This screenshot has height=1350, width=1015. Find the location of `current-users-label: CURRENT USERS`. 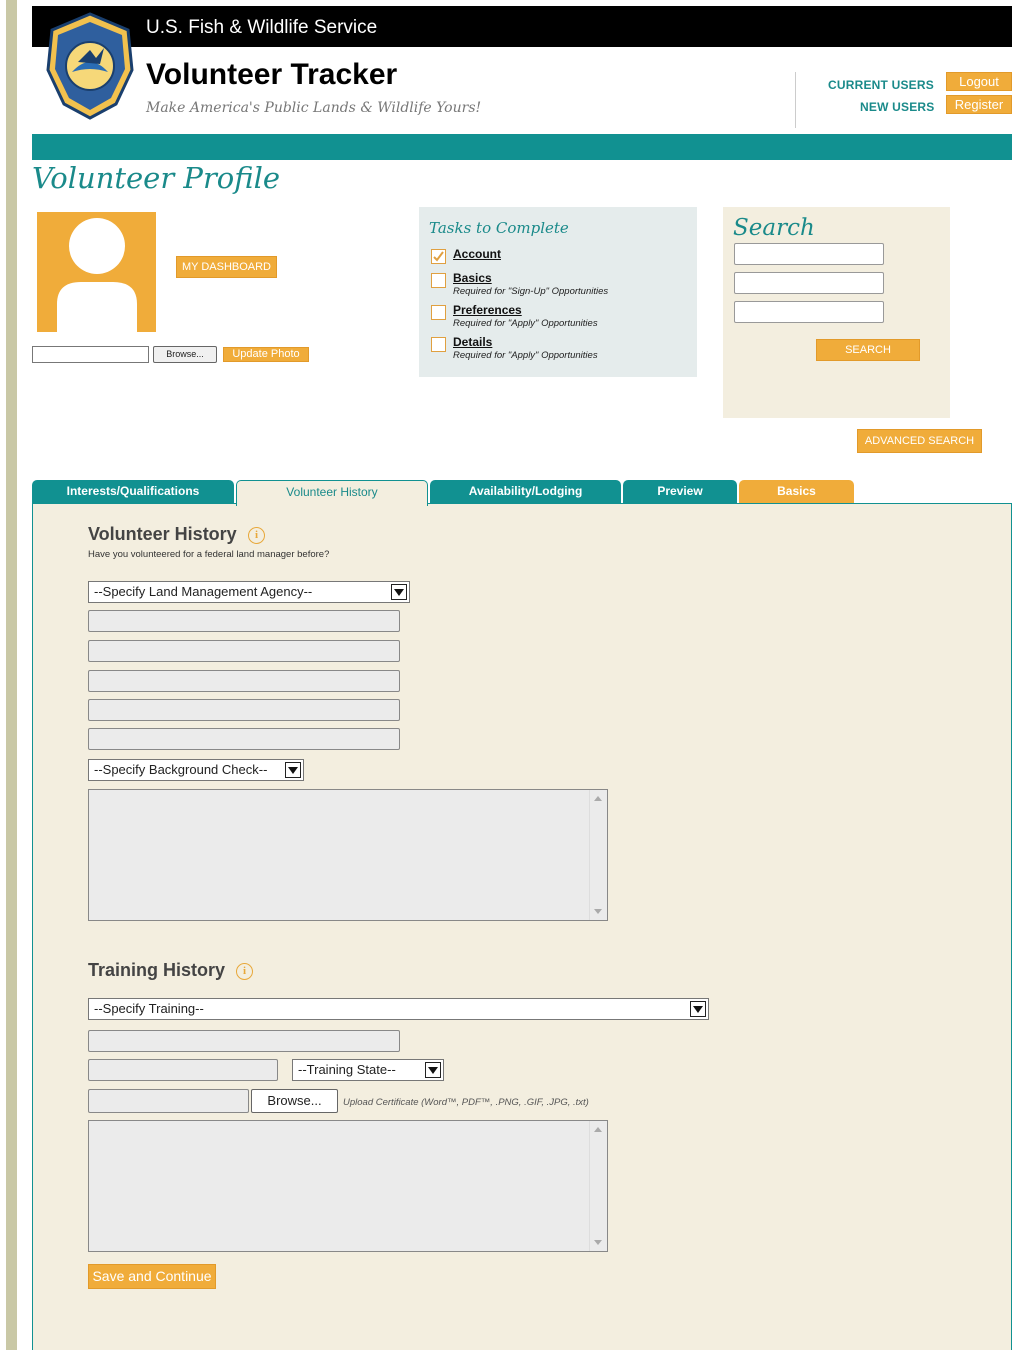

current-users-label: CURRENT USERS is located at coordinates (881, 85).